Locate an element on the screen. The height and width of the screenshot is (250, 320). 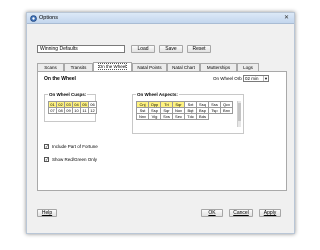
cusps-group: On Wheel Cusps: 01 02 03 04 05 06 07 08 09 10 11 12 is located at coordinates (70, 107).